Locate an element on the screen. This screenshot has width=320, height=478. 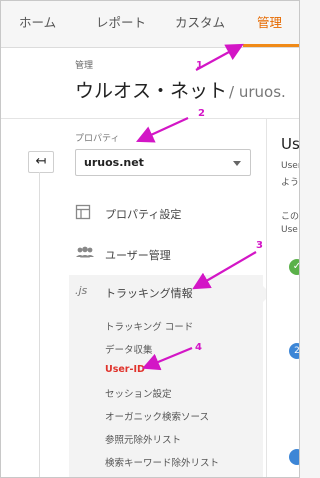
people-icon is located at coordinates (84, 254).